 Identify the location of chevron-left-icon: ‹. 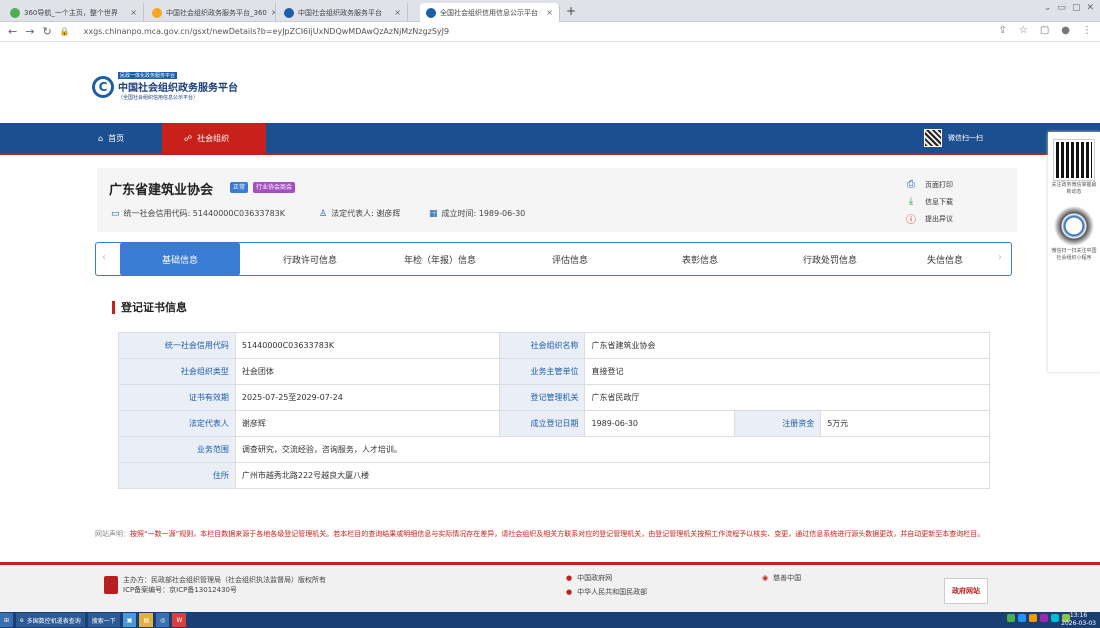
(104, 257).